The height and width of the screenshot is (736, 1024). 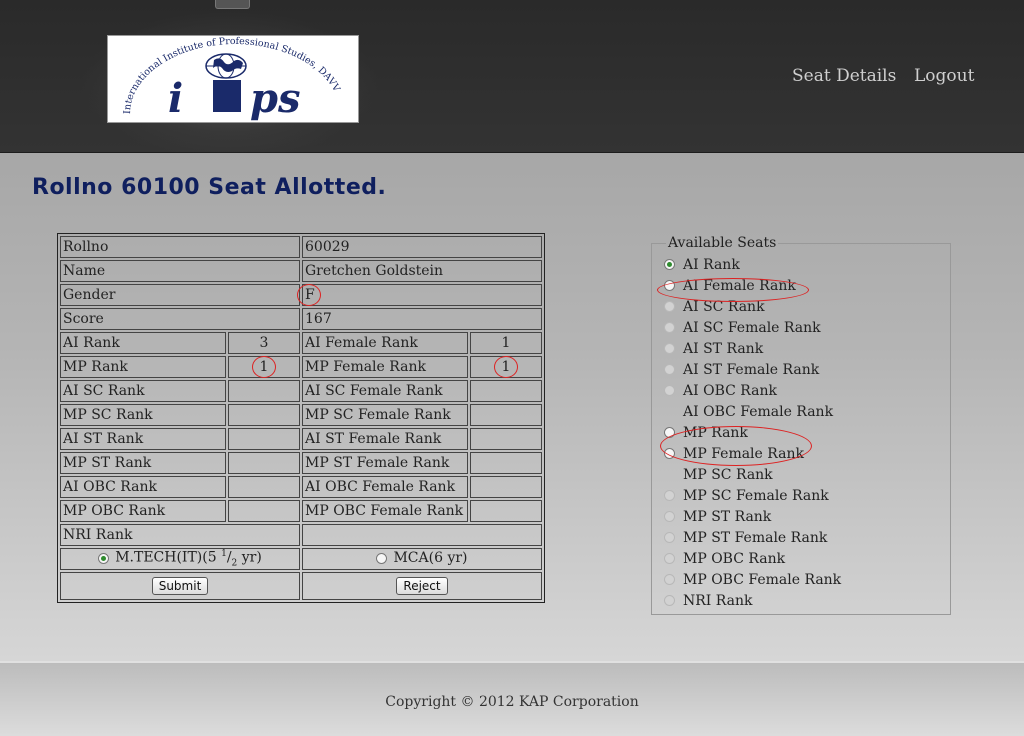 I want to click on rank-row: AI SC Rank AI SC Female Rank, so click(x=301, y=391).